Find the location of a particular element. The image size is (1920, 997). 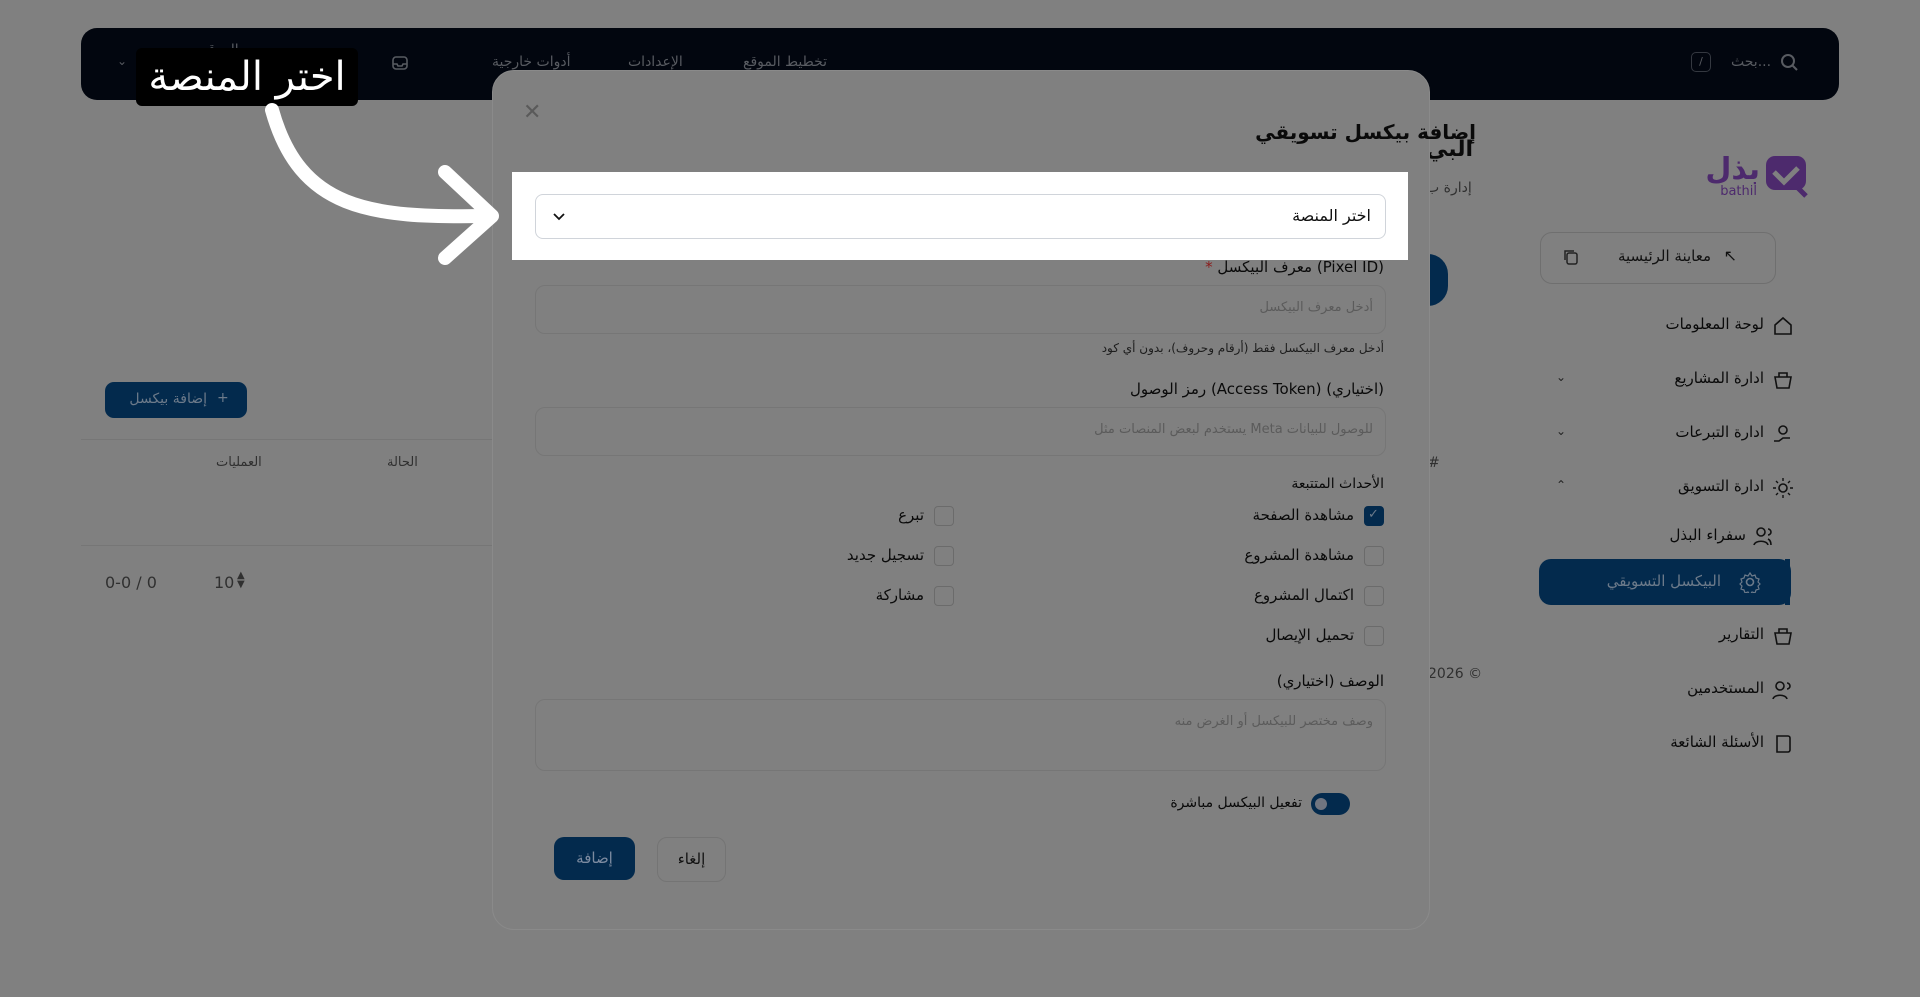

events-label: الأحداث المتتبعة is located at coordinates (1337, 484).